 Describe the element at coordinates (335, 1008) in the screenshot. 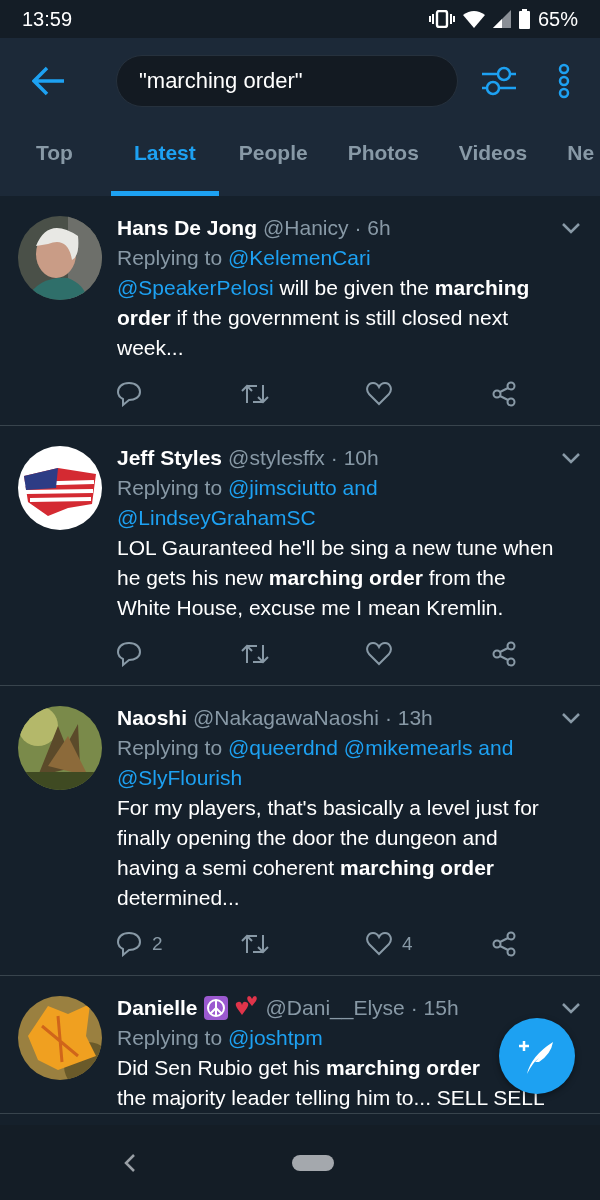

I see `author-handle: @Dani__Elyse` at that location.